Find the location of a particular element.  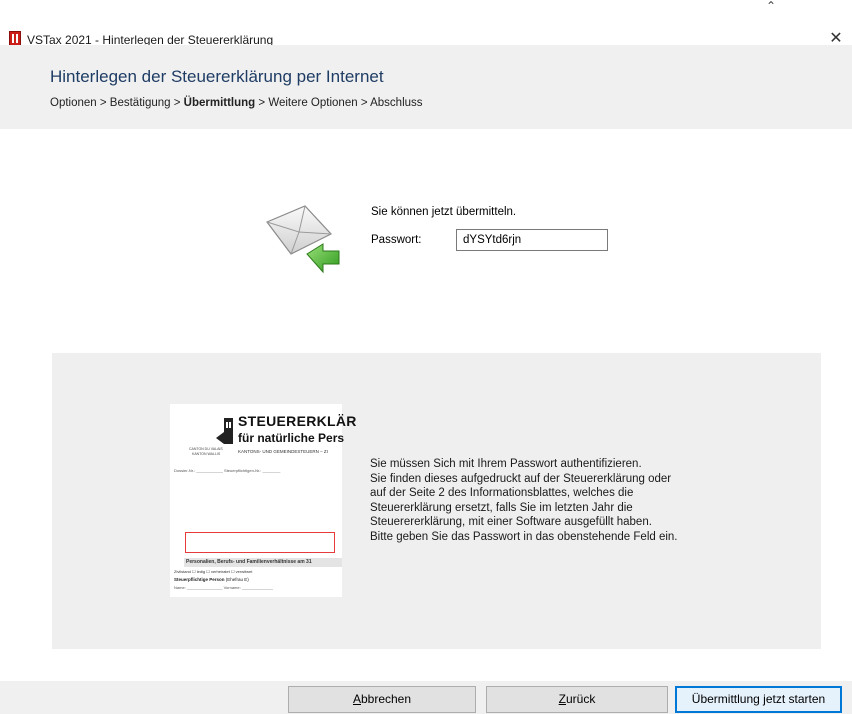

breadcrumb-step-weitere-optionen: Weitere Optionen is located at coordinates (313, 103).